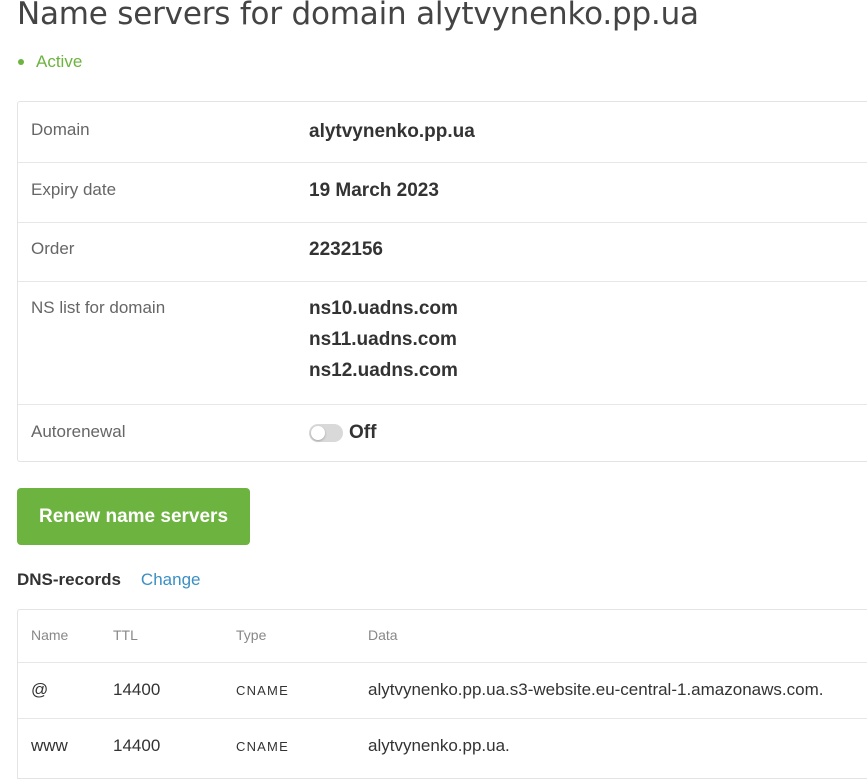 The image size is (867, 779). Describe the element at coordinates (171, 580) in the screenshot. I see `dns-change-link: Change` at that location.